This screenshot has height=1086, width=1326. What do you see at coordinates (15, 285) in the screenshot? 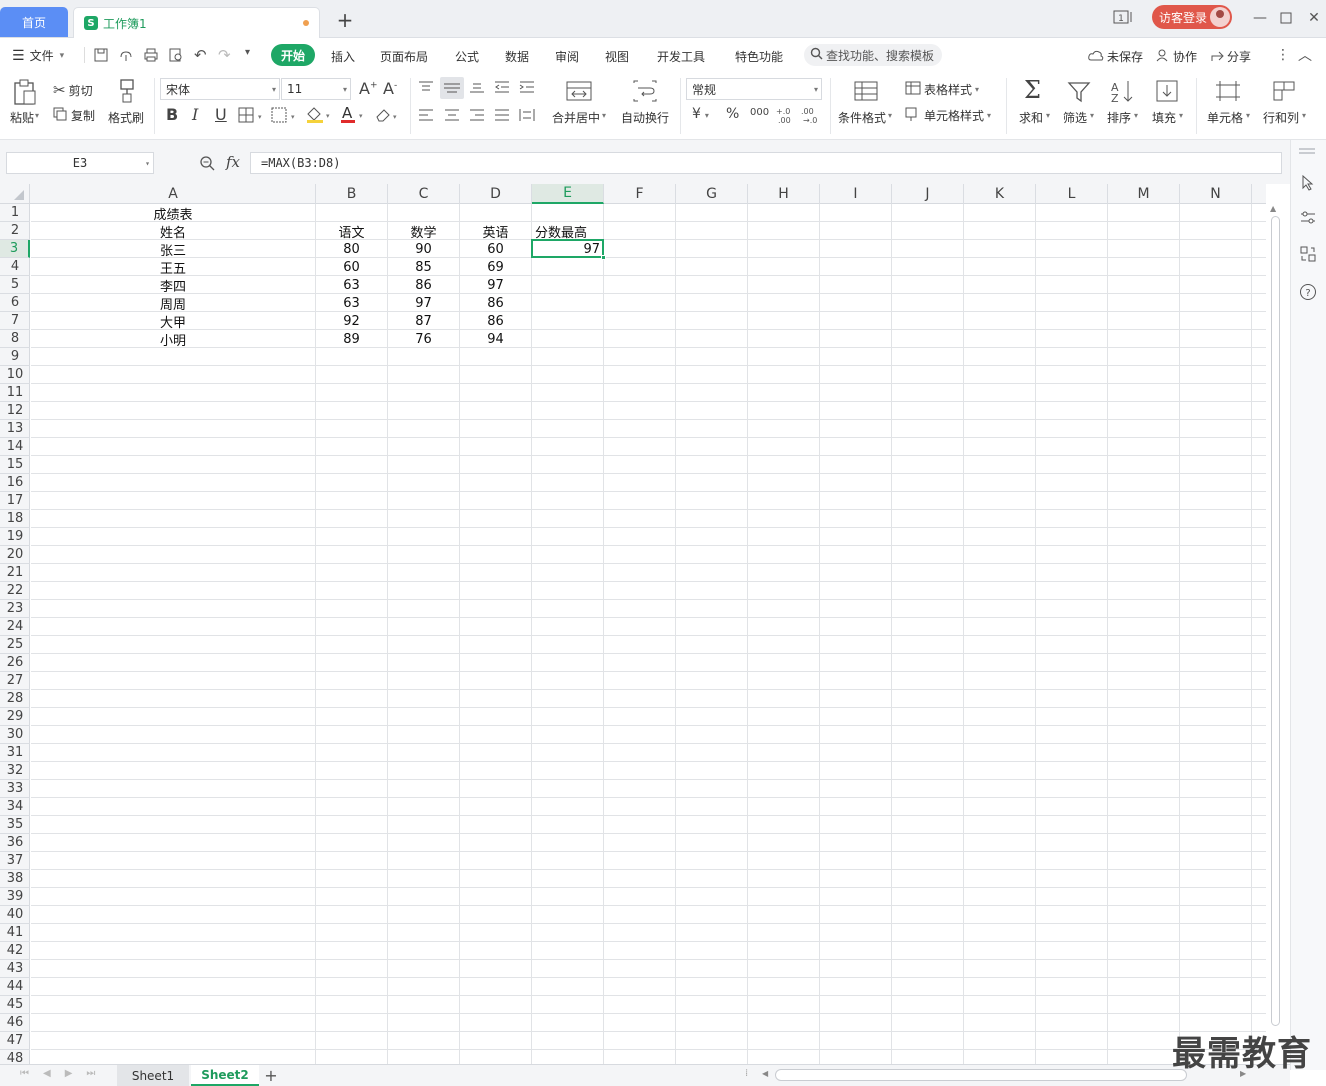
I see `row-header: 5` at bounding box center [15, 285].